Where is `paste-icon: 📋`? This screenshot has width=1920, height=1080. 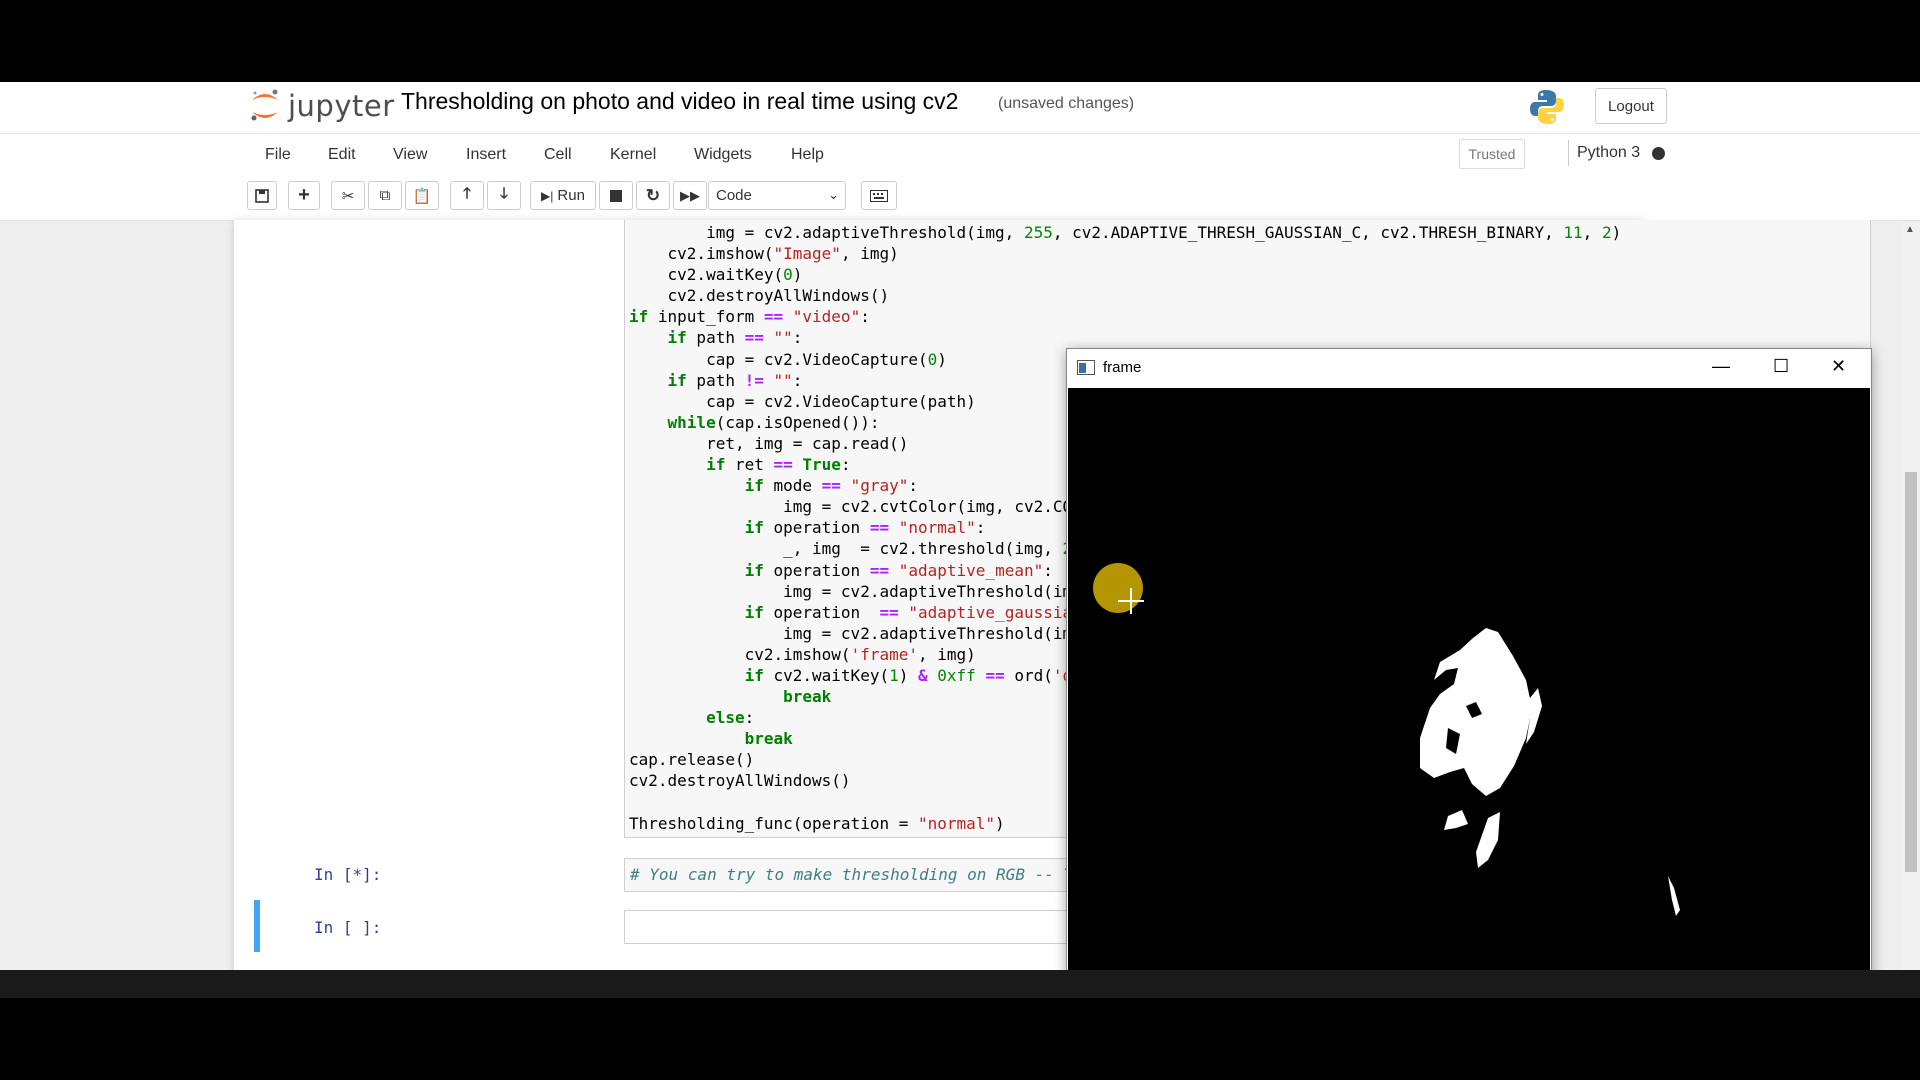
paste-icon: 📋 is located at coordinates (422, 196).